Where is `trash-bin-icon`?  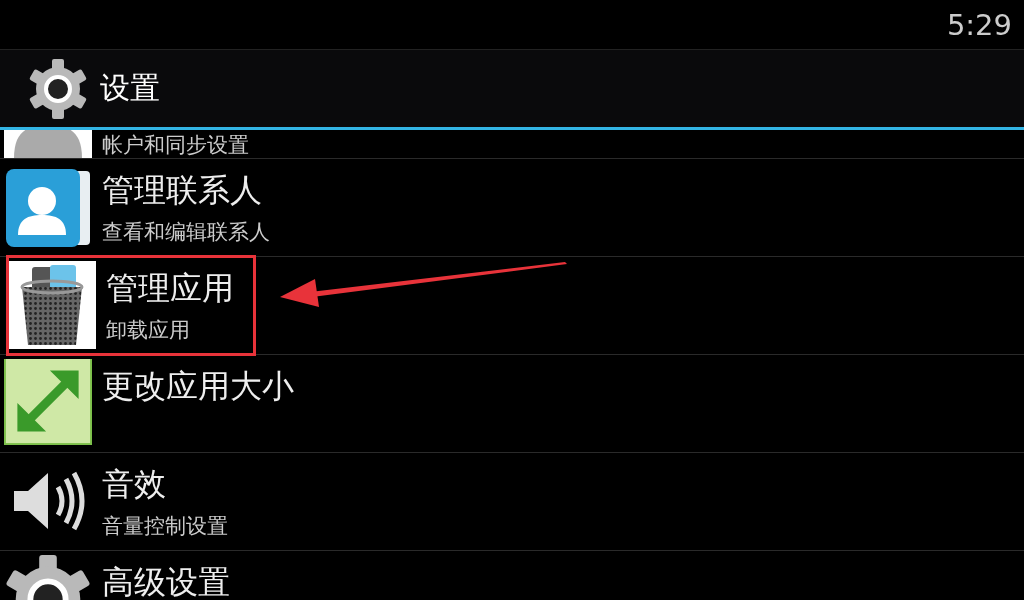 trash-bin-icon is located at coordinates (52, 305).